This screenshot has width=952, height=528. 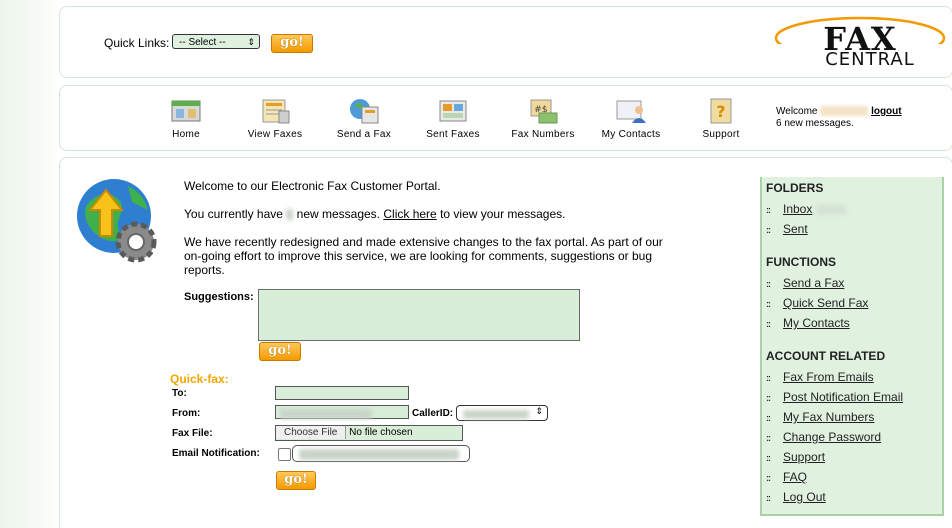 I want to click on nav-send-fax: Send a Fax, so click(x=364, y=118).